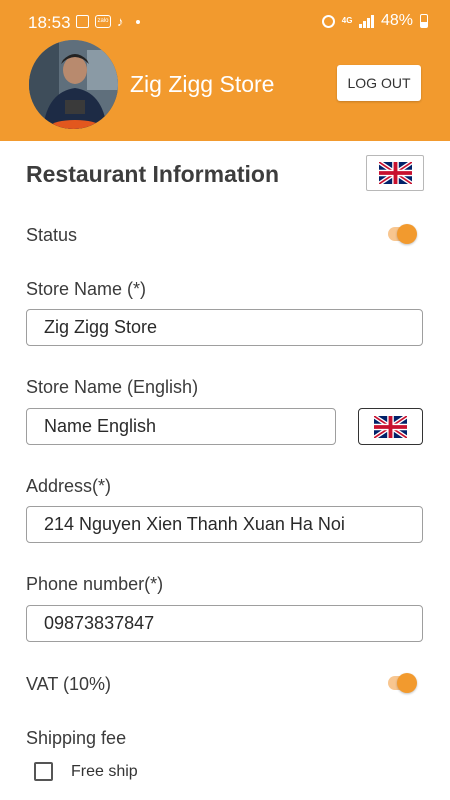  Describe the element at coordinates (43, 771) in the screenshot. I see `free-ship-checkbox` at that location.